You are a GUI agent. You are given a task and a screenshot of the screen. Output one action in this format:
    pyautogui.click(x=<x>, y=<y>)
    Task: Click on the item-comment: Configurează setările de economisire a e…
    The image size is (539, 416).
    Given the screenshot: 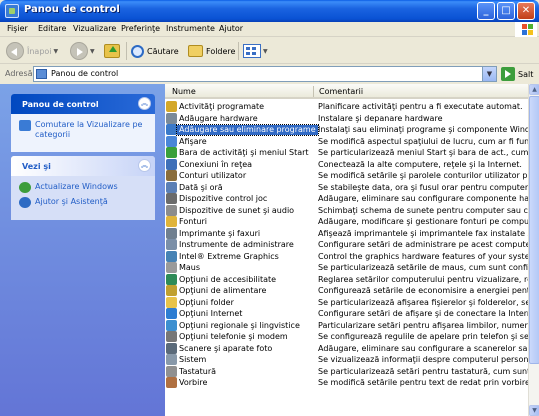 What is the action you would take?
    pyautogui.click(x=423, y=290)
    